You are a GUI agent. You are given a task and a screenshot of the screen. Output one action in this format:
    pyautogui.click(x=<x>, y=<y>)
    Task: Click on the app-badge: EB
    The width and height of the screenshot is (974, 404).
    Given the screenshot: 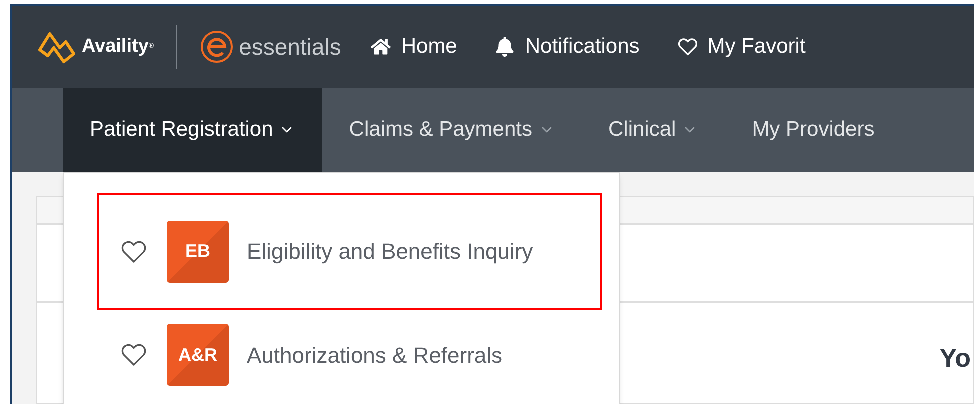 What is the action you would take?
    pyautogui.click(x=198, y=251)
    